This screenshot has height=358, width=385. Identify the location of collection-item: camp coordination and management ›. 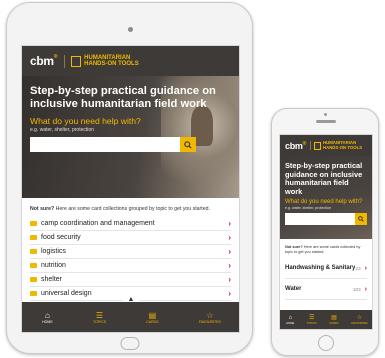
(130, 224).